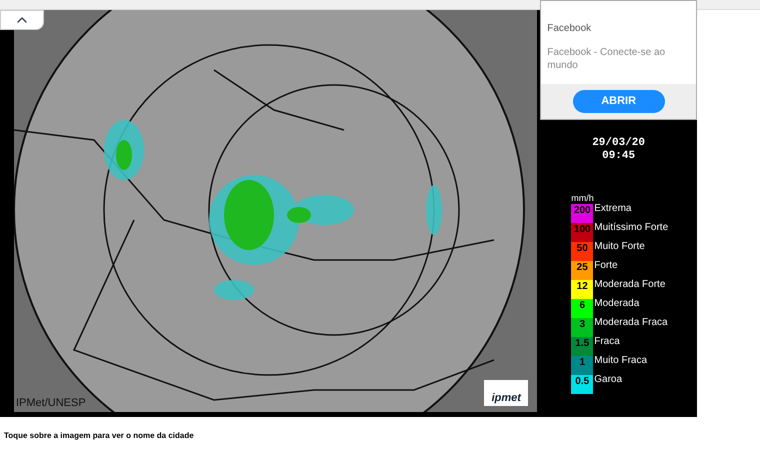  Describe the element at coordinates (582, 270) in the screenshot. I see `legend-swatch: 25` at that location.